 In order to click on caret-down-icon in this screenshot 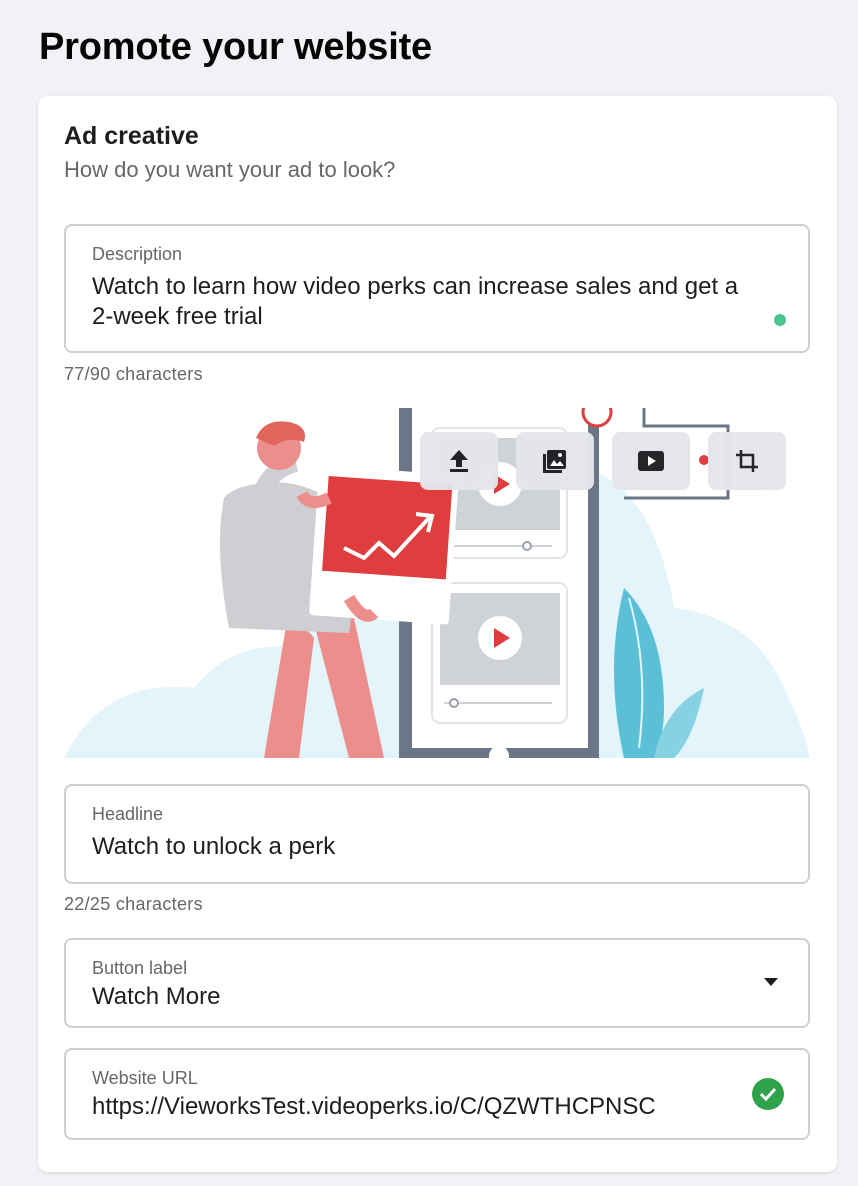, I will do `click(771, 982)`.